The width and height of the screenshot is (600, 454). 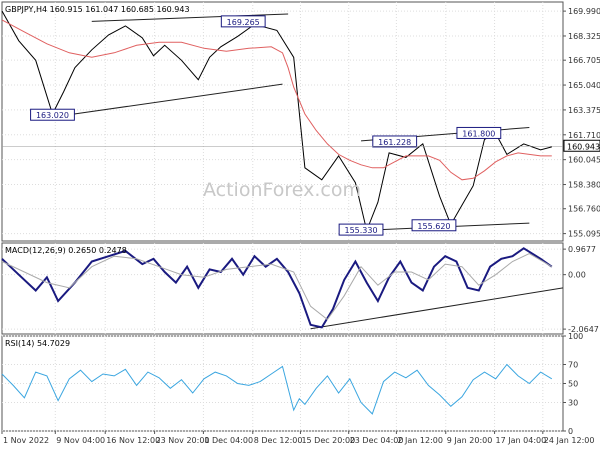 What do you see at coordinates (133, 440) in the screenshot?
I see `x-tick-label: 16 Nov 12:00` at bounding box center [133, 440].